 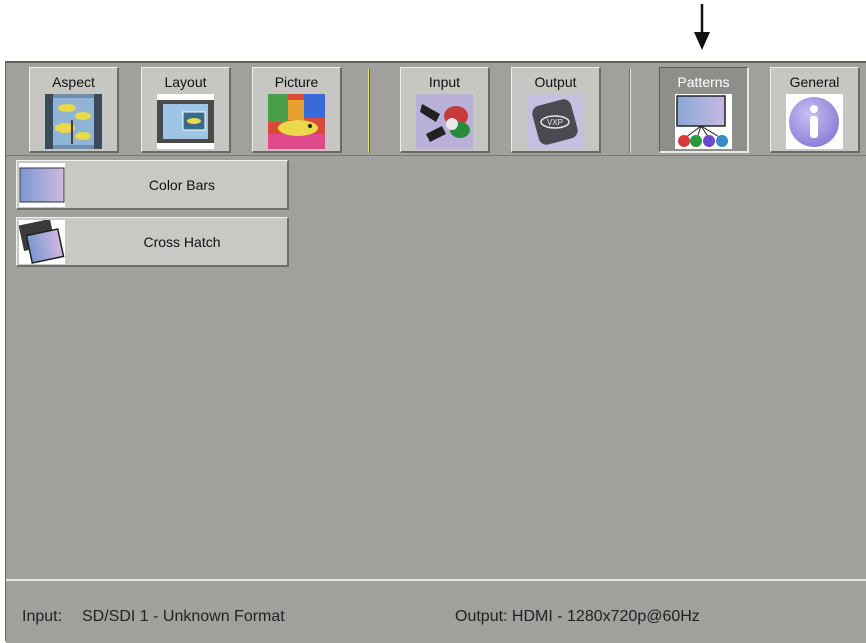 I want to click on cross-hatch-thumb-icon, so click(x=42, y=242).